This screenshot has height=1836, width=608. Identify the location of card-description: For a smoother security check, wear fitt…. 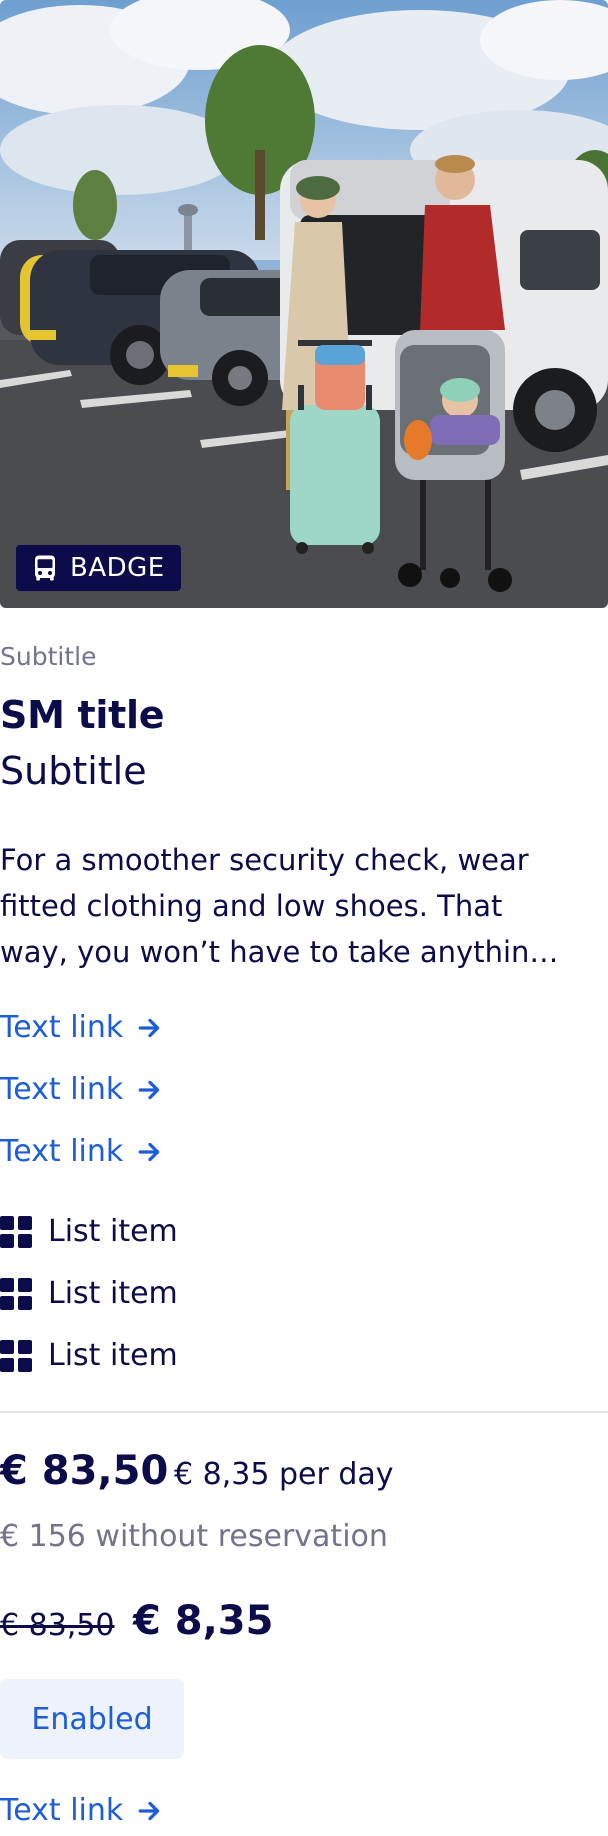
(279, 906).